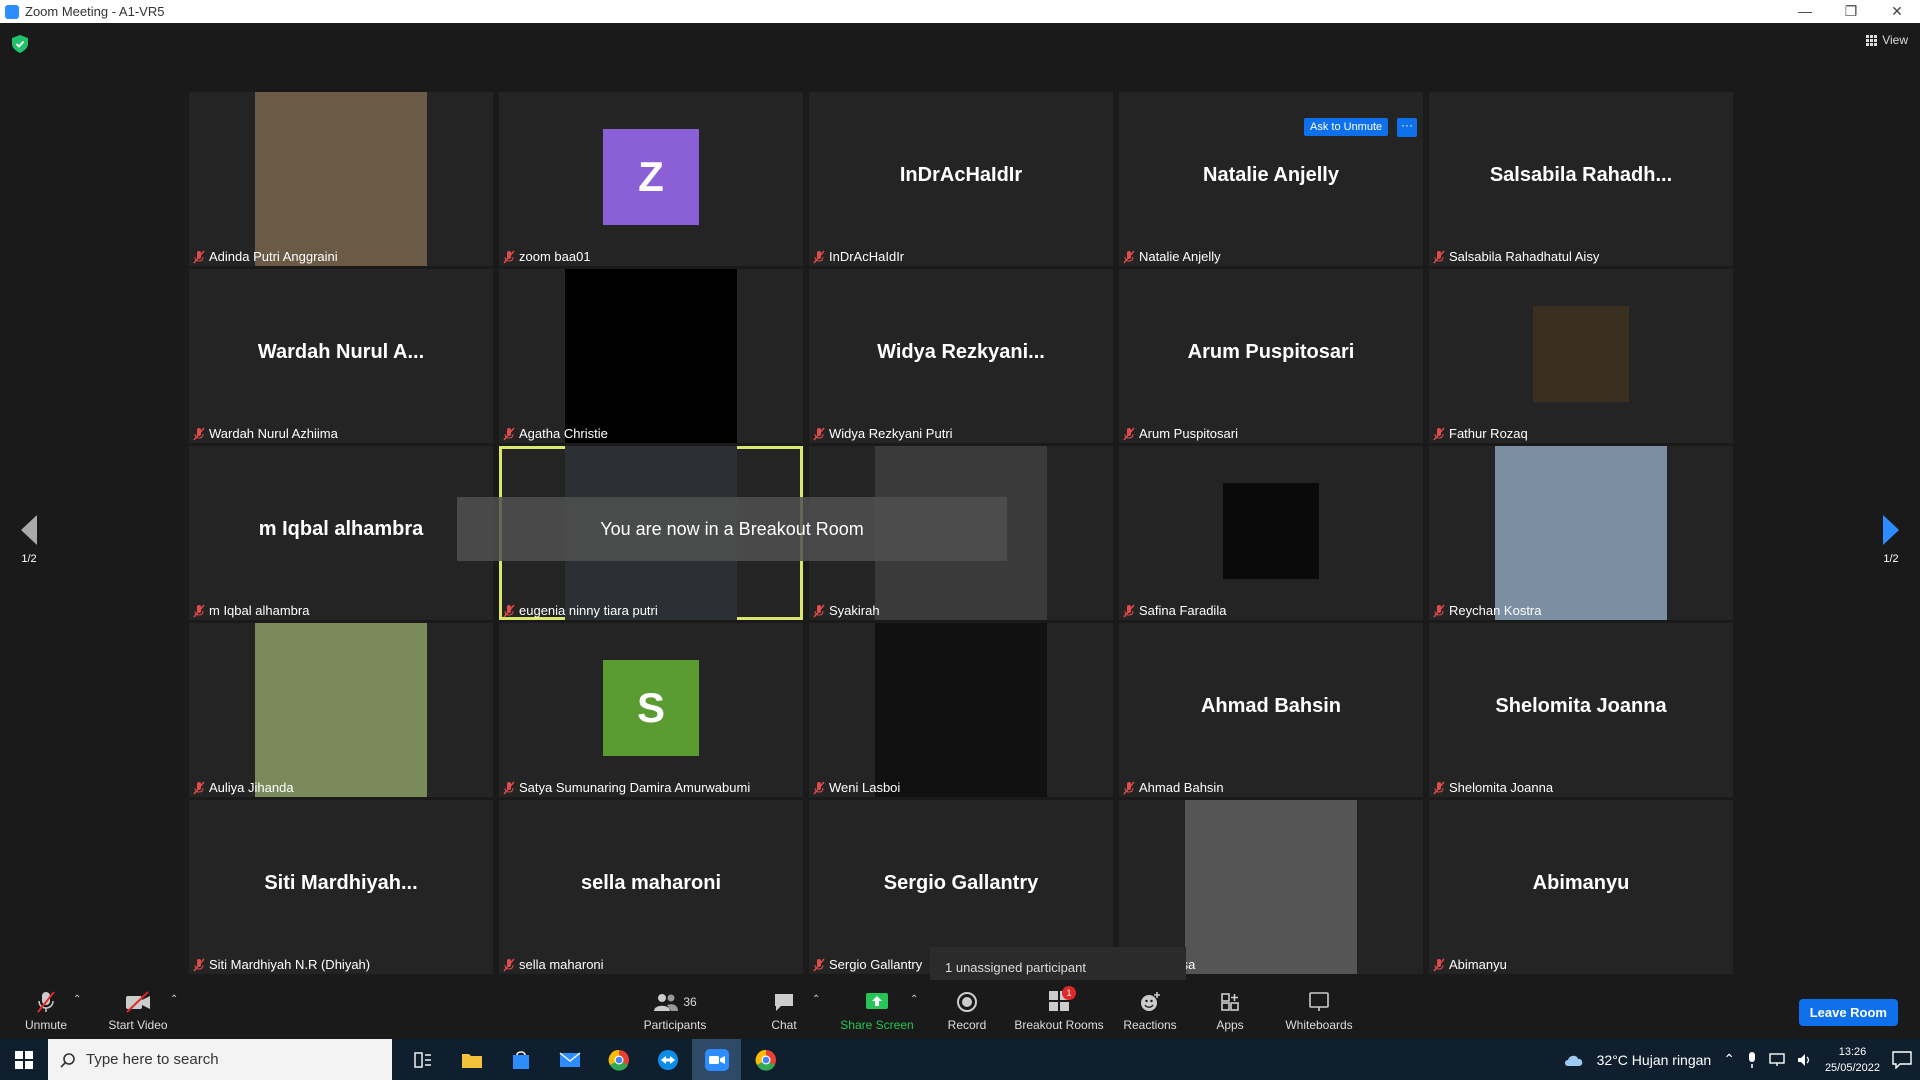 The height and width of the screenshot is (1080, 1920). What do you see at coordinates (1777, 1059) in the screenshot?
I see `network-icon` at bounding box center [1777, 1059].